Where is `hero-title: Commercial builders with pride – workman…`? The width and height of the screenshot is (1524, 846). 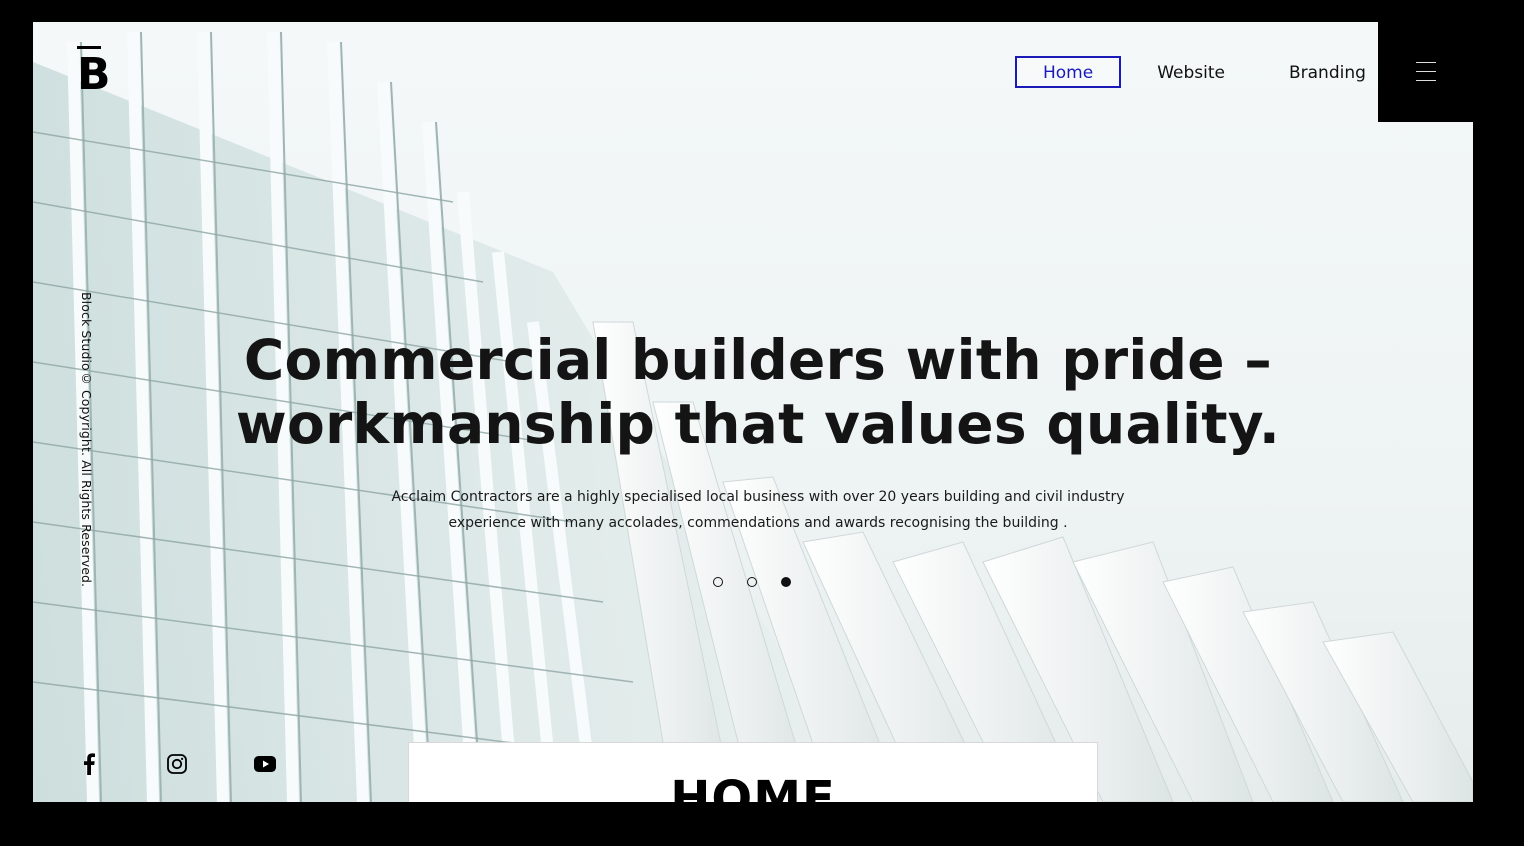 hero-title: Commercial builders with pride – workman… is located at coordinates (758, 392).